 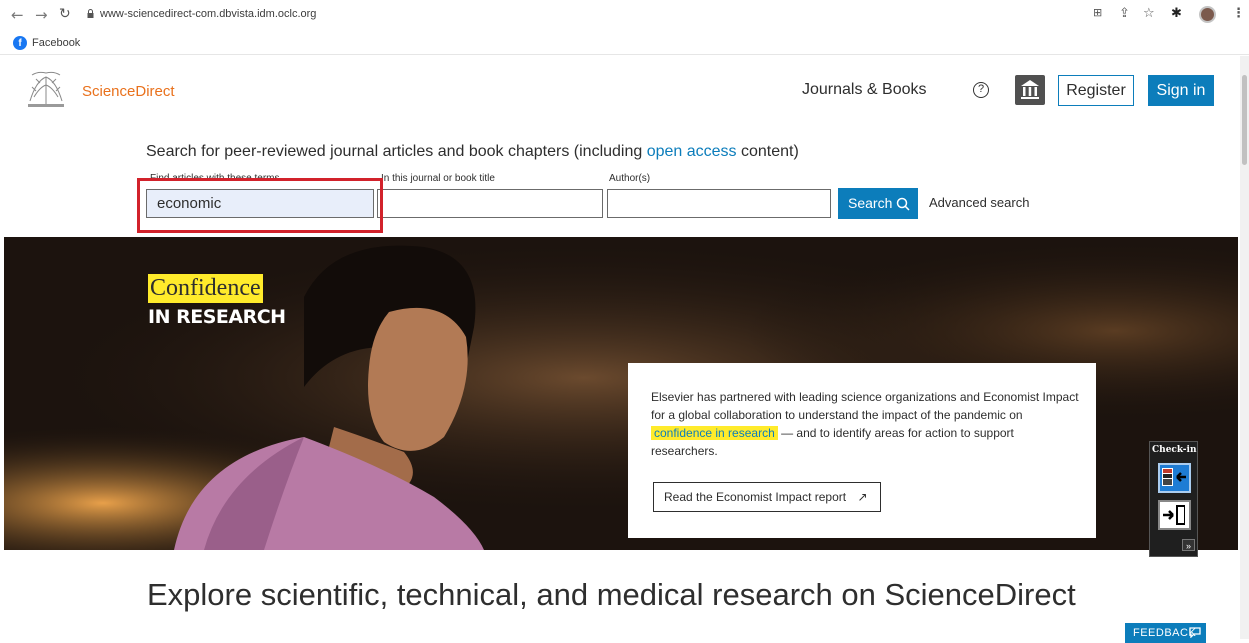 I want to click on confidence-in-research-link: confidence in research, so click(x=714, y=433).